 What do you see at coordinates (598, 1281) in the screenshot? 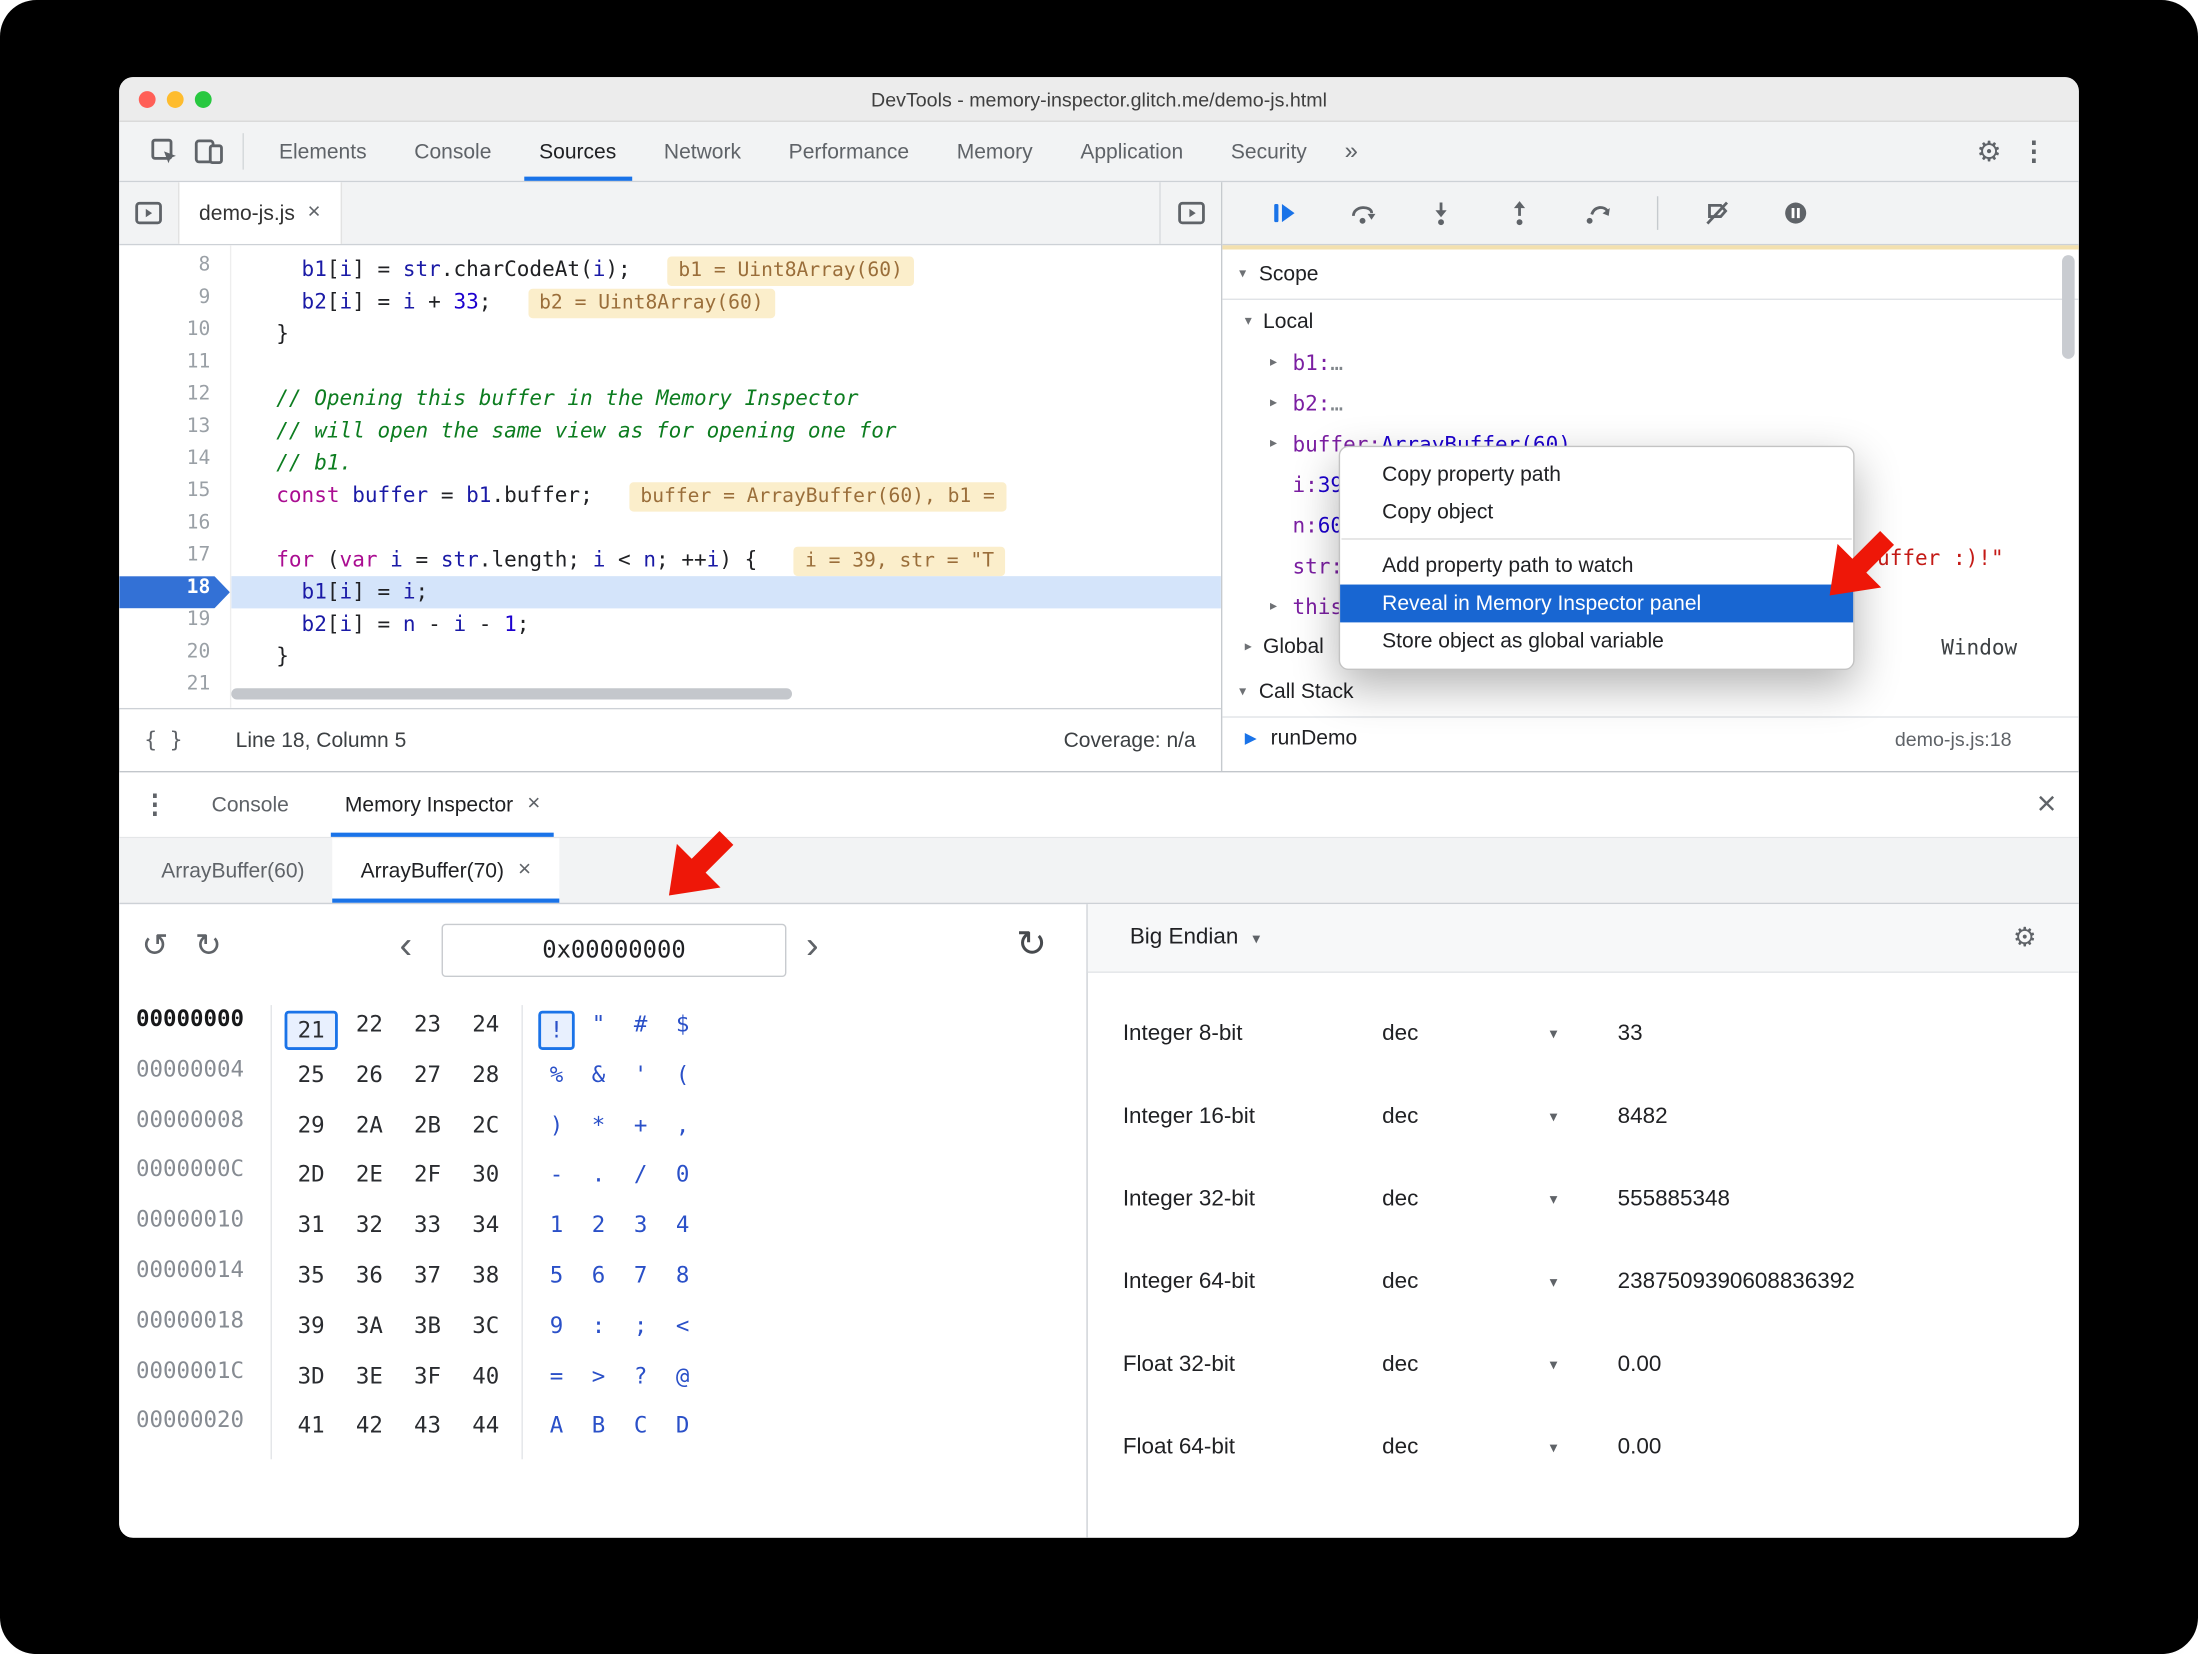
I see `memory-ascii-char: 6` at bounding box center [598, 1281].